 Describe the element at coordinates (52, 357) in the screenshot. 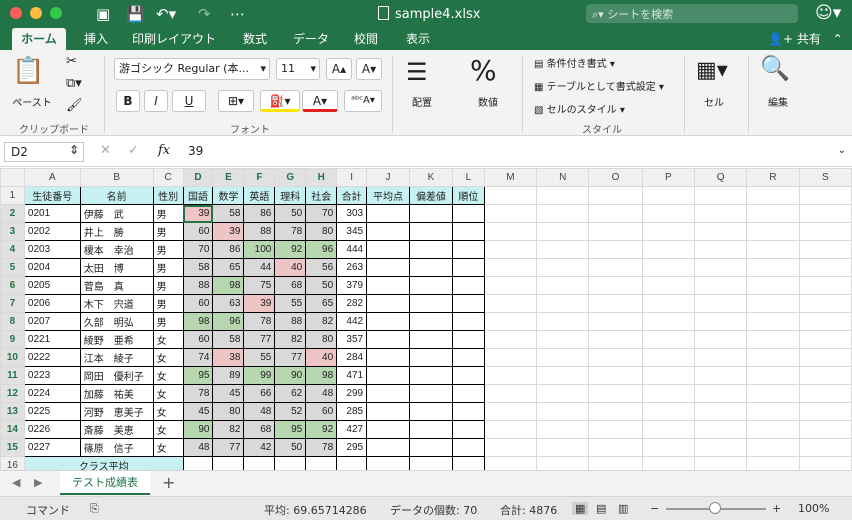

I see `grid-cell: 0222` at that location.